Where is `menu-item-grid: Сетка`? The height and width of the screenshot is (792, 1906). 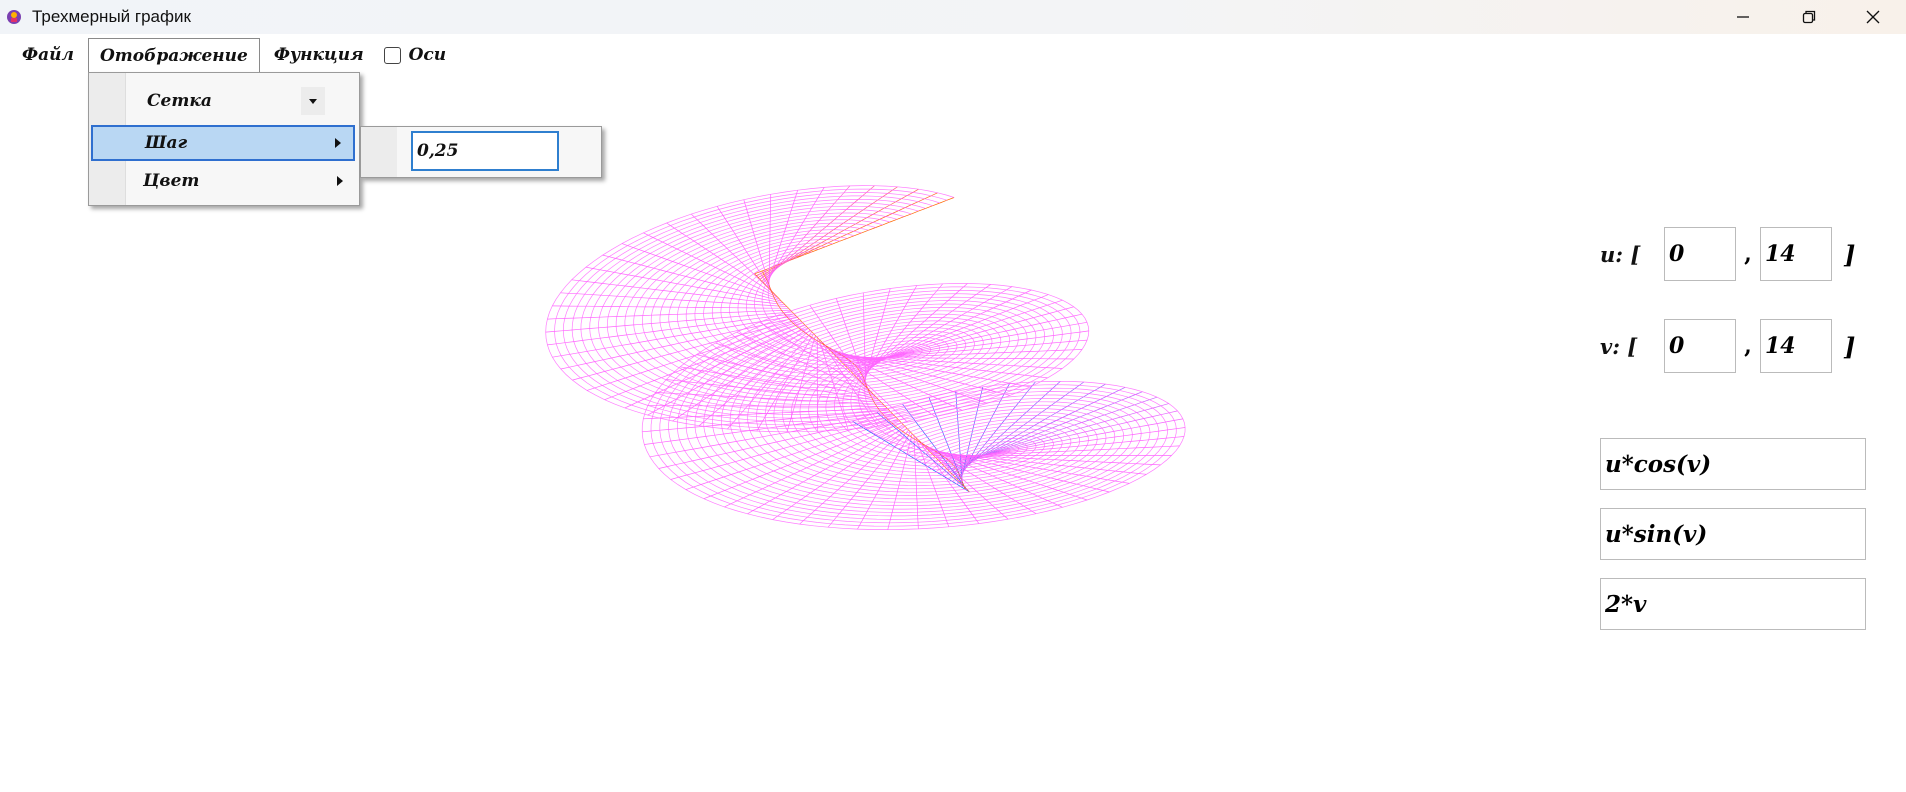
menu-item-grid: Сетка is located at coordinates (223, 101).